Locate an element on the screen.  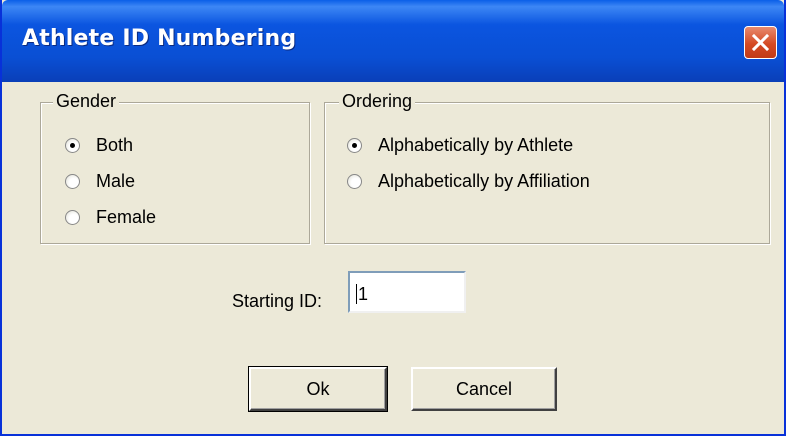
close-icon is located at coordinates (760, 42).